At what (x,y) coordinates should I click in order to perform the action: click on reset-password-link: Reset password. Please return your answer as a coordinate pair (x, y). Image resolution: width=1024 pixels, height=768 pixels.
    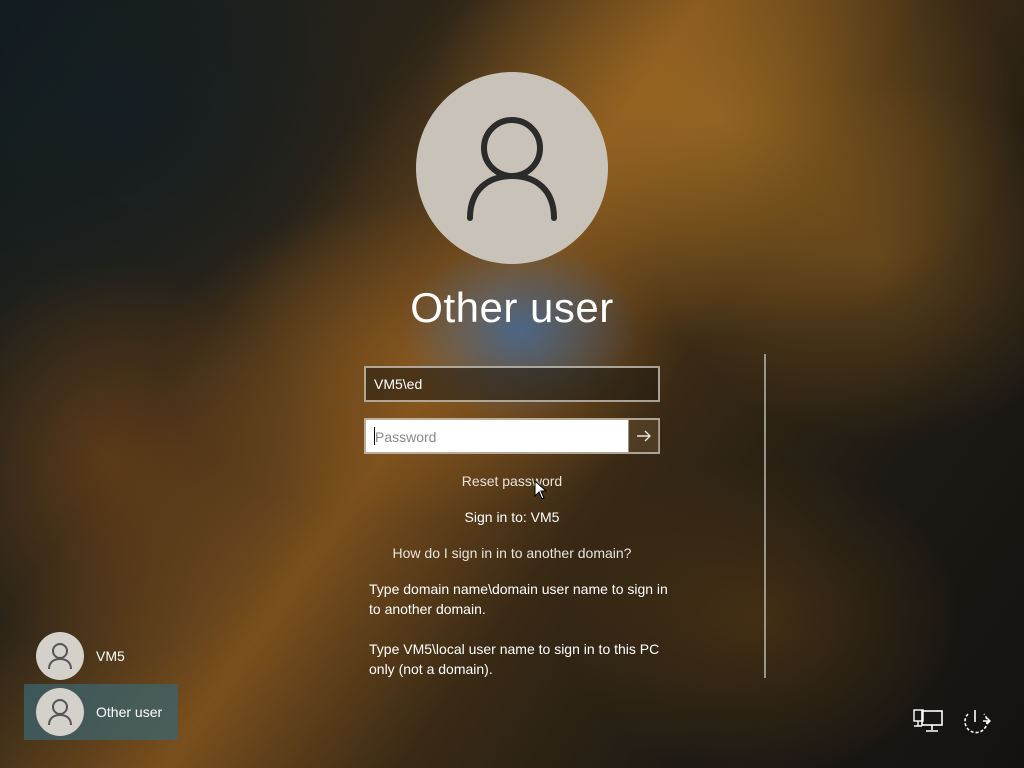
    Looking at the image, I should click on (512, 481).